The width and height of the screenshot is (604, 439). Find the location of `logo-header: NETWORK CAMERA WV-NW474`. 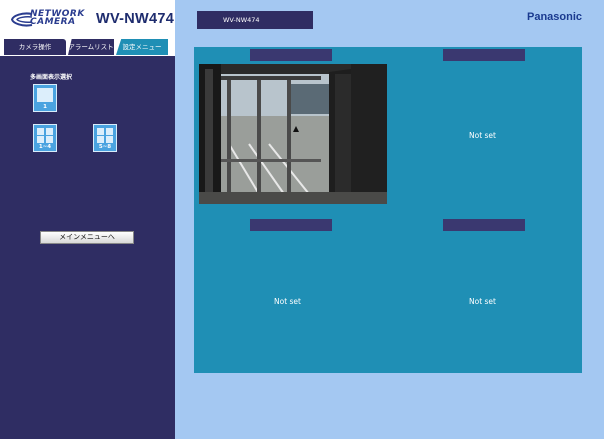

logo-header: NETWORK CAMERA WV-NW474 is located at coordinates (87, 19).